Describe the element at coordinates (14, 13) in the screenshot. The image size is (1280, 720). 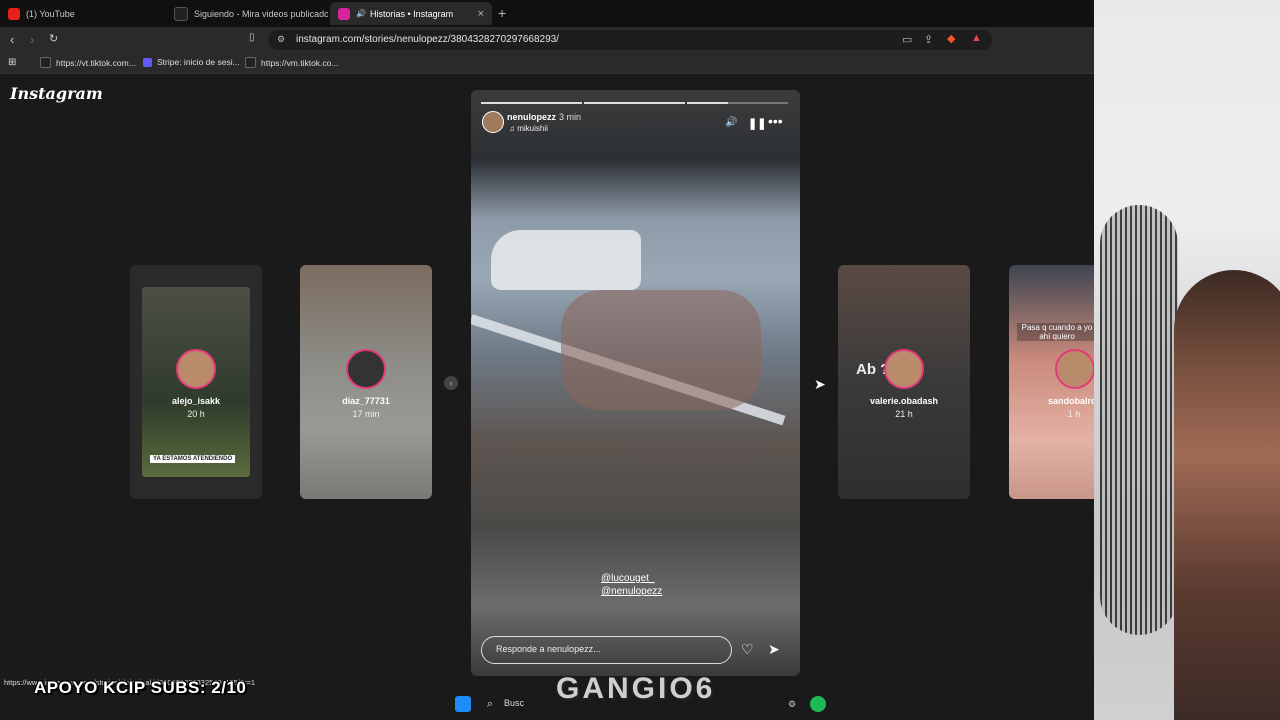
I see `youtube-icon` at that location.